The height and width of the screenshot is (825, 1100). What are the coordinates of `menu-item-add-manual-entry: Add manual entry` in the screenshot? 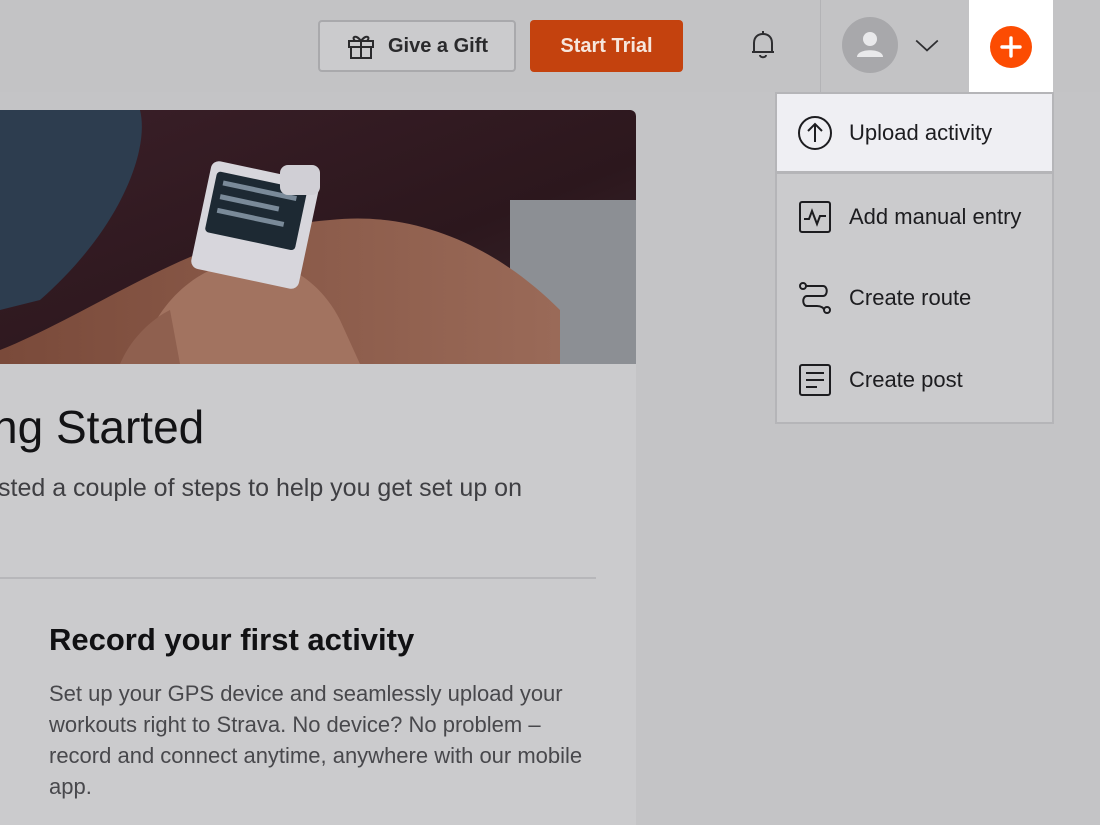 It's located at (914, 217).